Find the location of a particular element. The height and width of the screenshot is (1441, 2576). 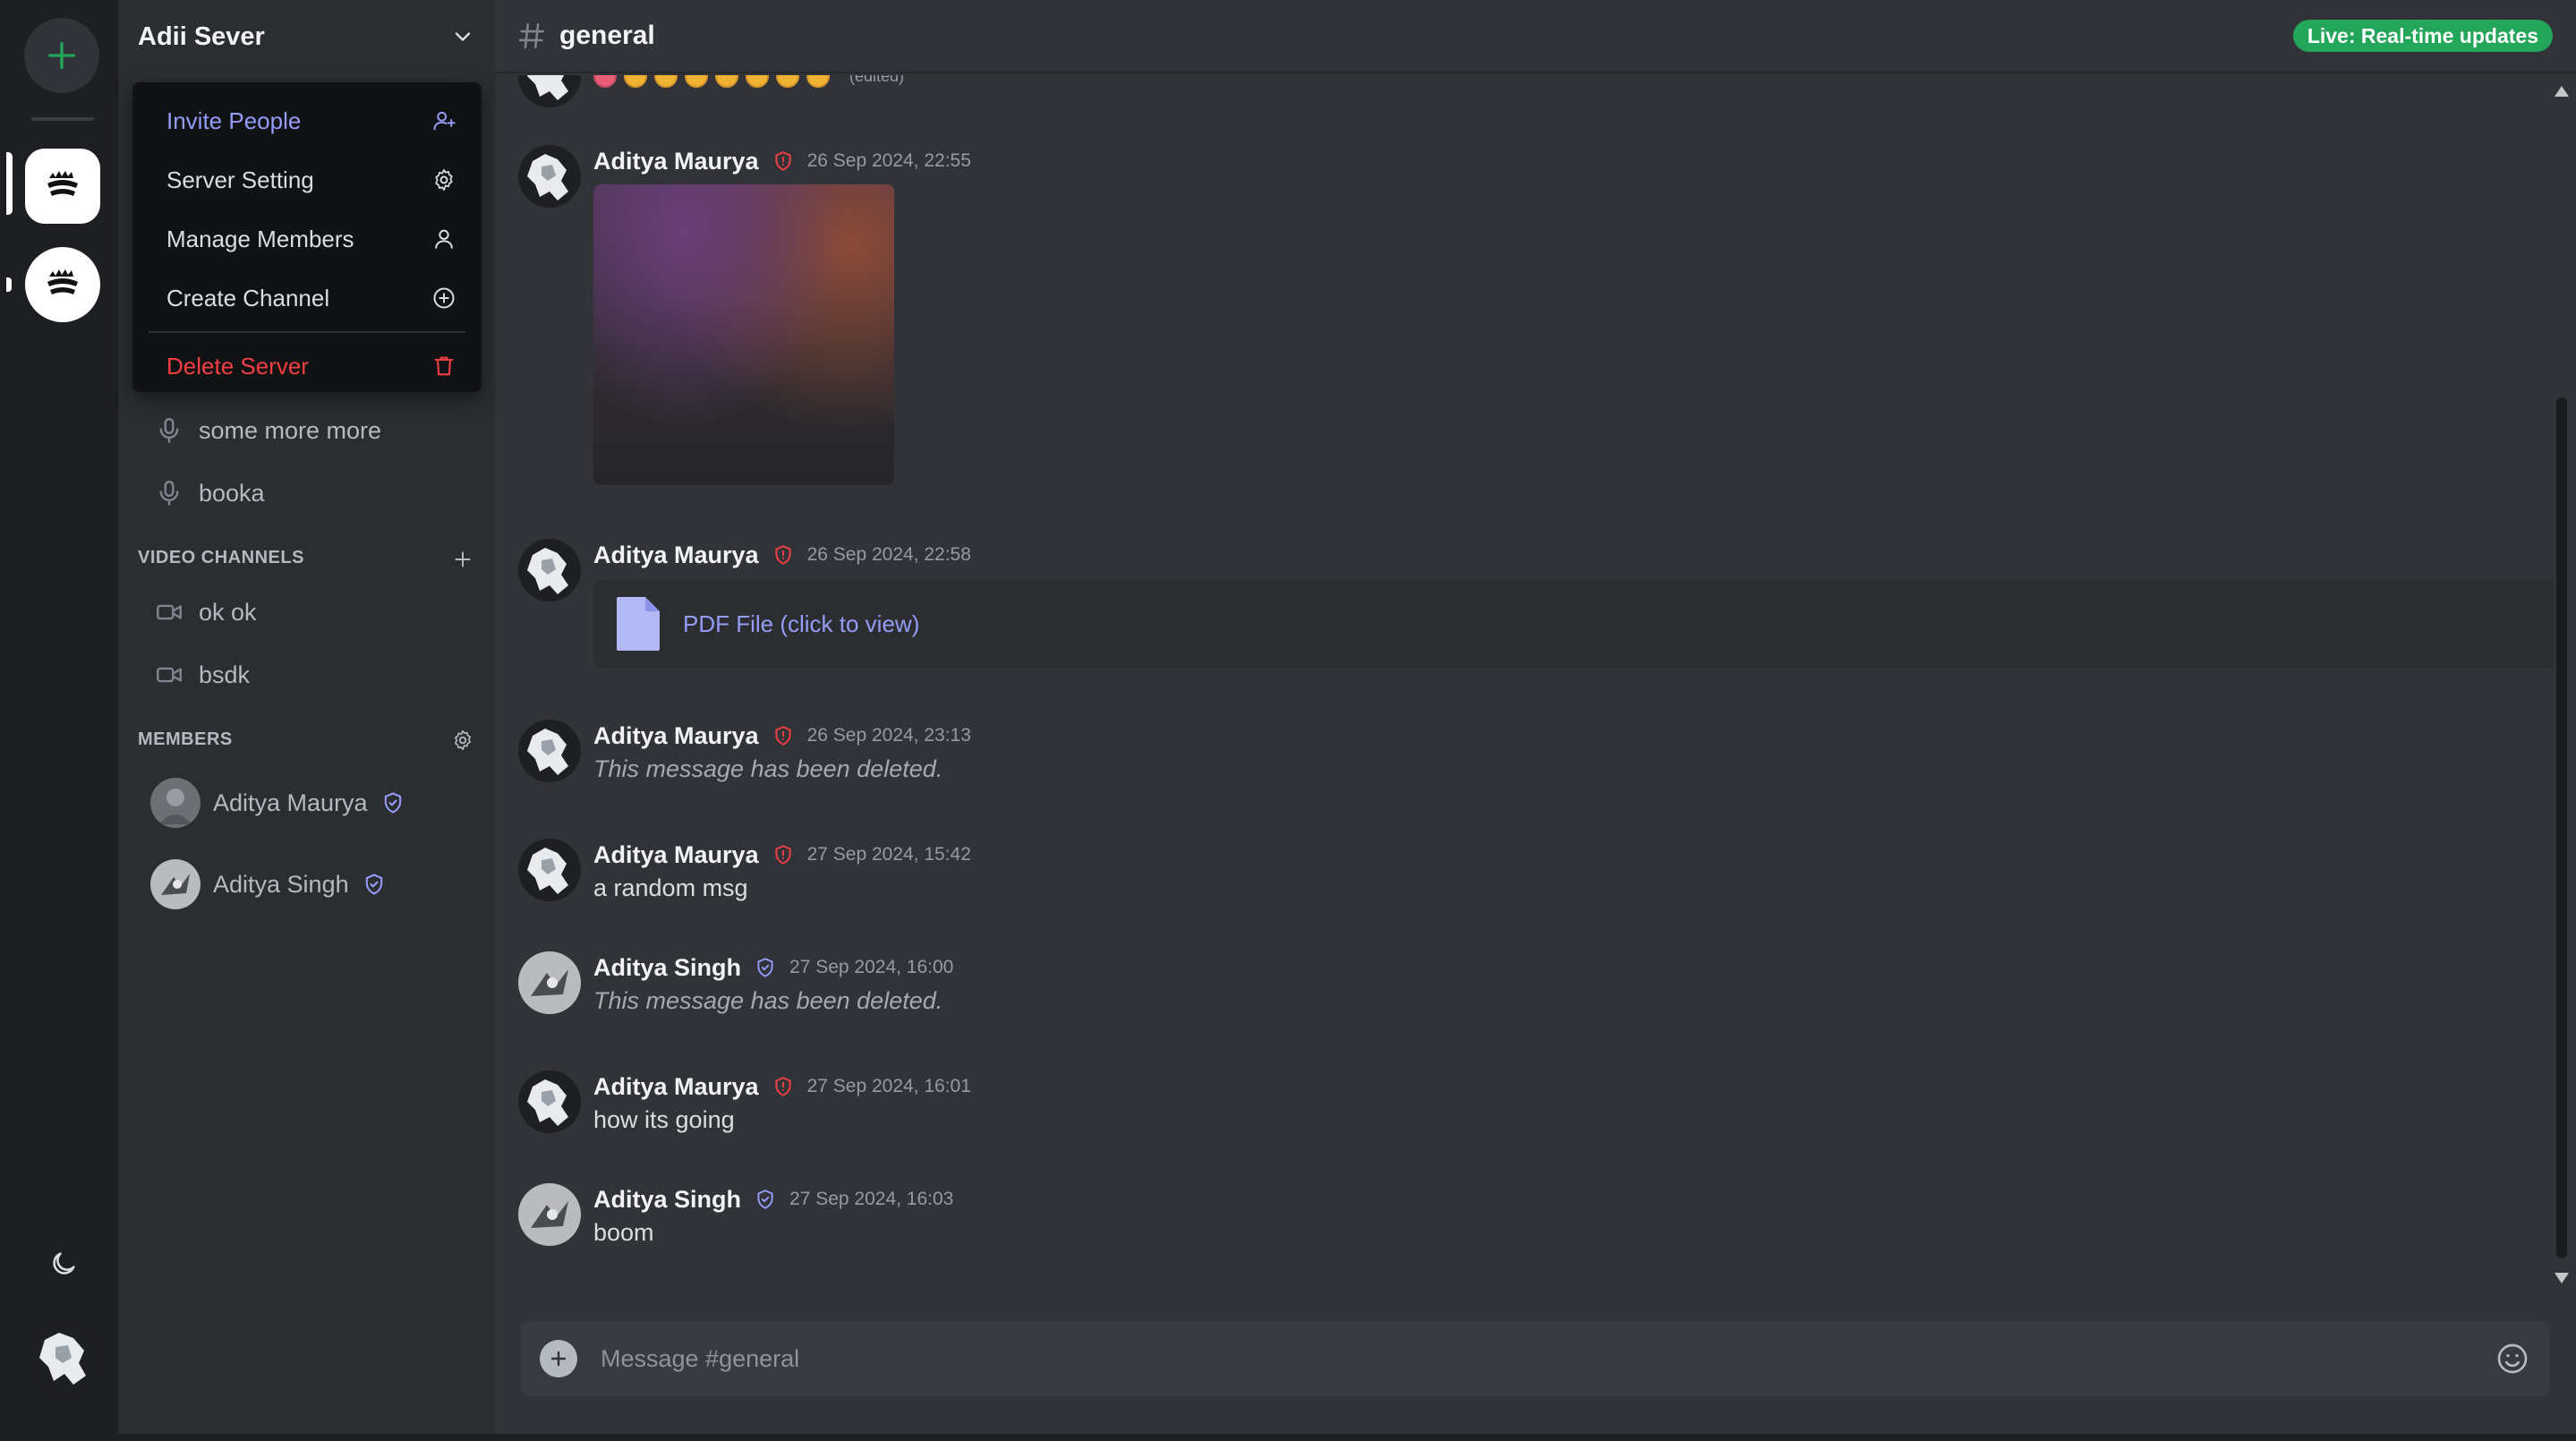

theme-toggle-button is located at coordinates (63, 1264).